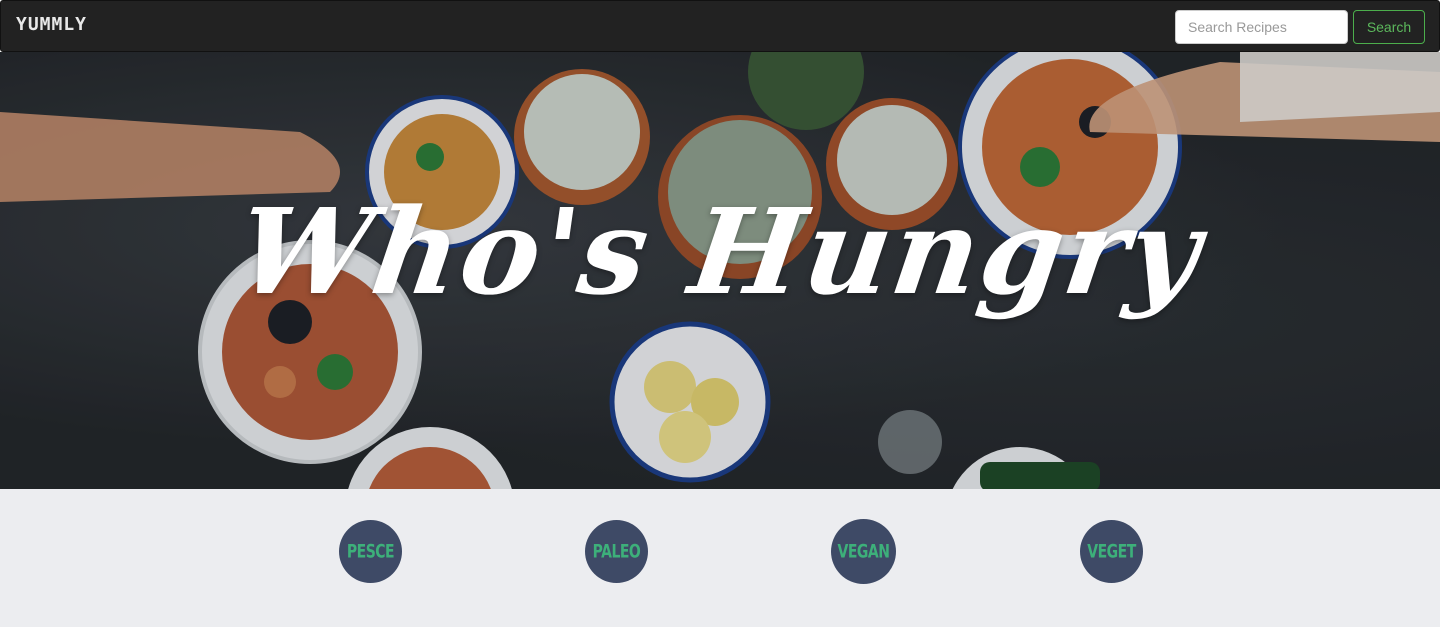 The height and width of the screenshot is (627, 1440). I want to click on diet-pesce-button: PESCE, so click(370, 551).